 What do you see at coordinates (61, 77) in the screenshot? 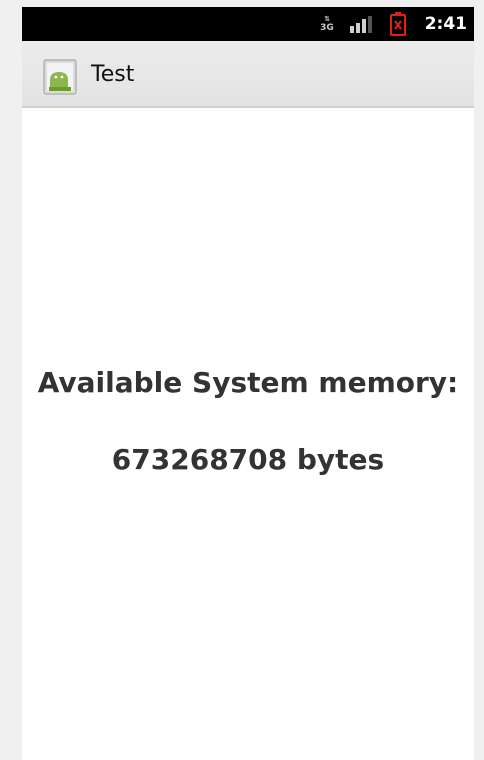
I see `android-app-icon` at bounding box center [61, 77].